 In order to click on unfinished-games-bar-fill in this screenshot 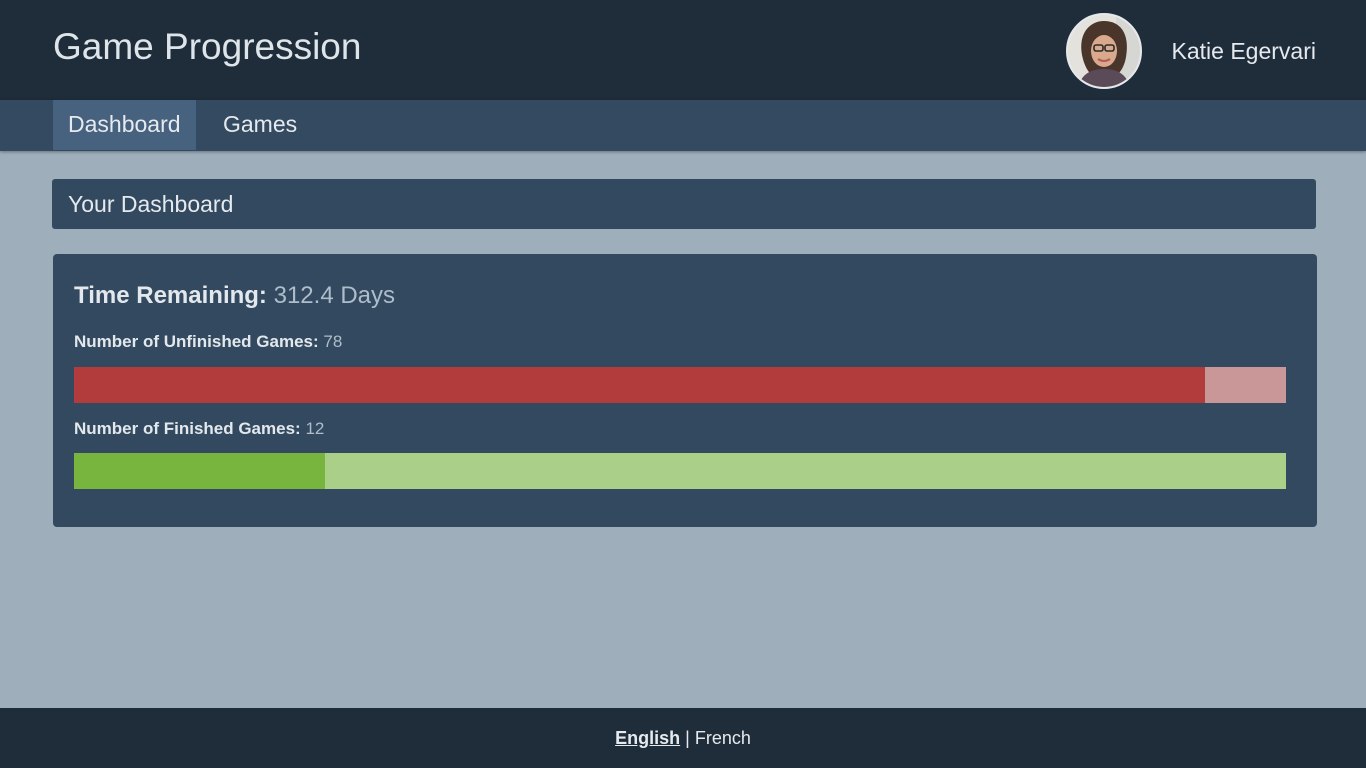, I will do `click(639, 385)`.